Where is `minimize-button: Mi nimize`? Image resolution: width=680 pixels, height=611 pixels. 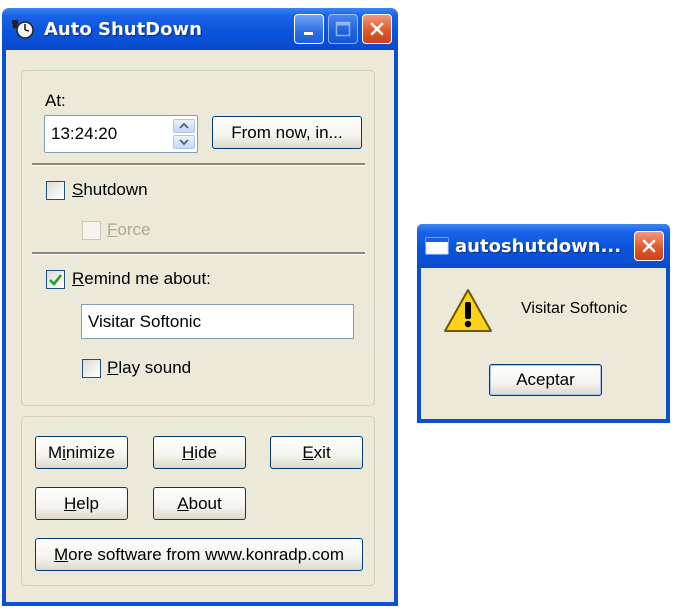
minimize-button: Mi nimize is located at coordinates (81, 452).